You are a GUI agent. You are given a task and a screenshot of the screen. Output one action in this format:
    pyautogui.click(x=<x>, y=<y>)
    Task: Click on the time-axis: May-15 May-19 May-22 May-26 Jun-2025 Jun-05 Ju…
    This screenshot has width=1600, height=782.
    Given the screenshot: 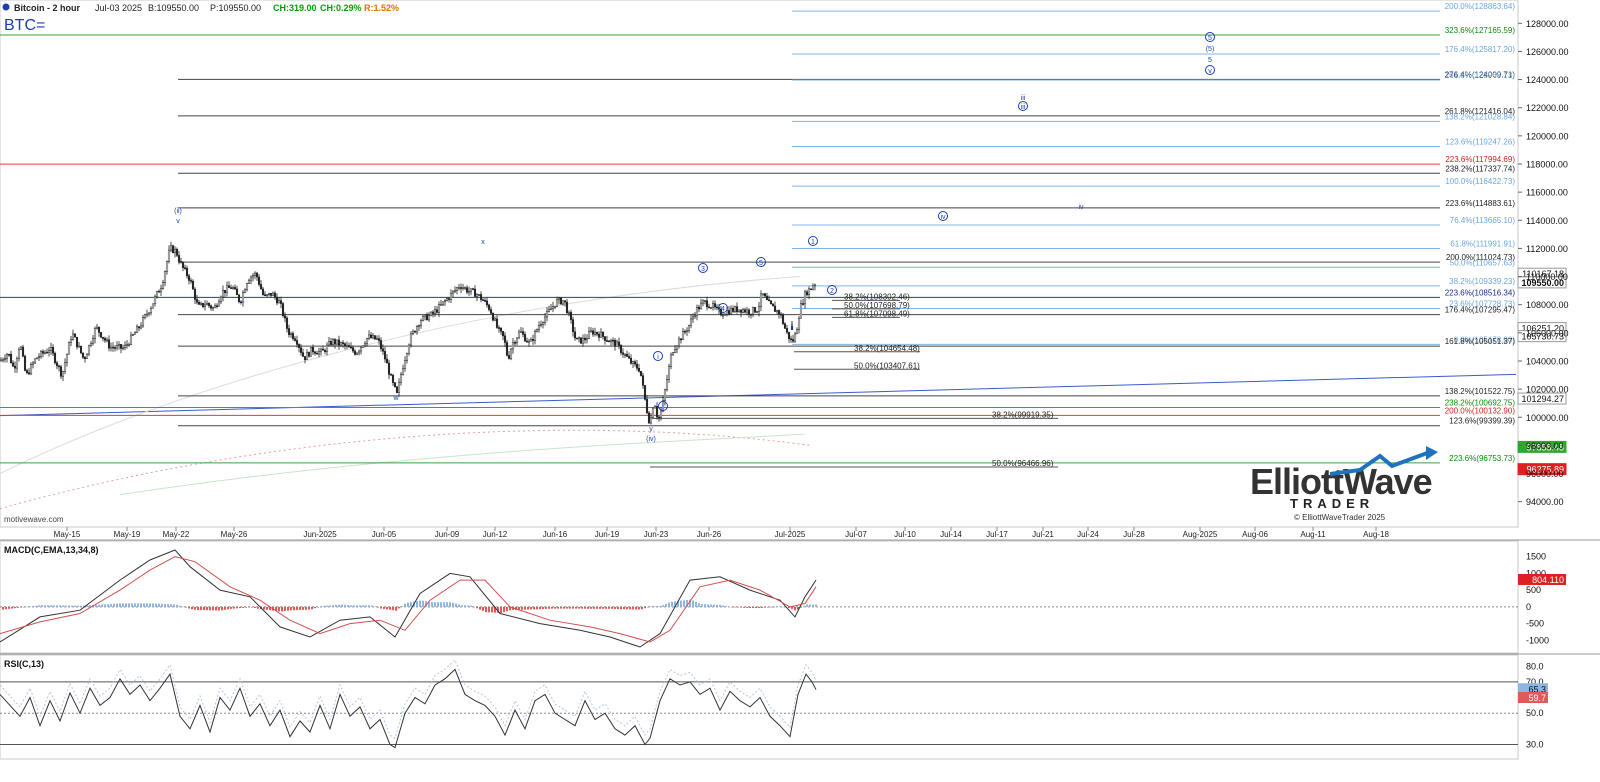 What is the action you would take?
    pyautogui.click(x=722, y=533)
    